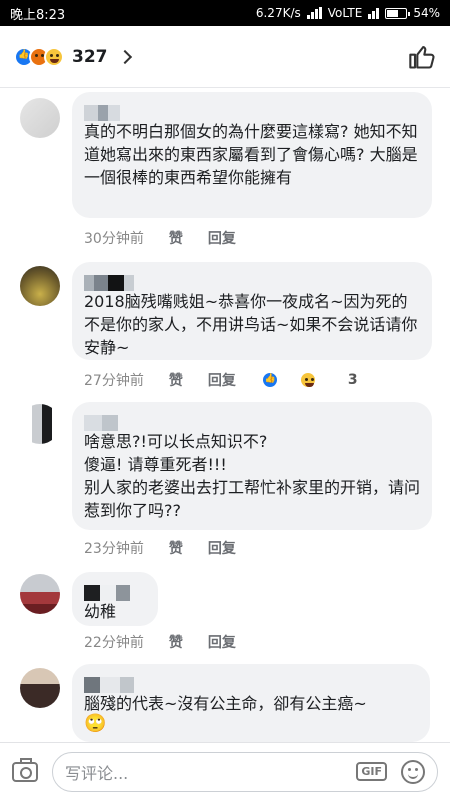 Image resolution: width=450 pixels, height=800 pixels. I want to click on comment-input: 写评论... GIF, so click(245, 771).